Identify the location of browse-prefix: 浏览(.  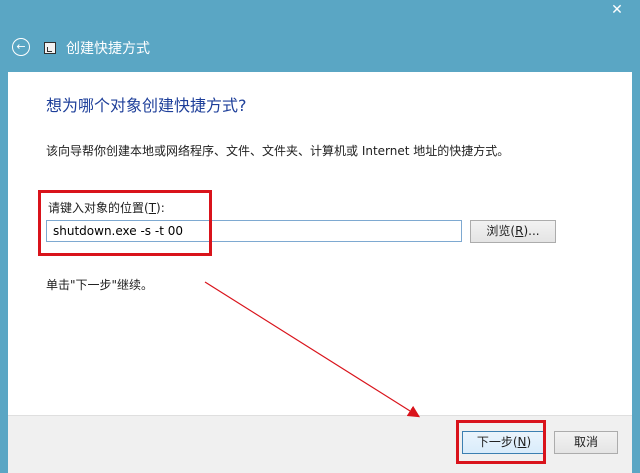
(501, 231).